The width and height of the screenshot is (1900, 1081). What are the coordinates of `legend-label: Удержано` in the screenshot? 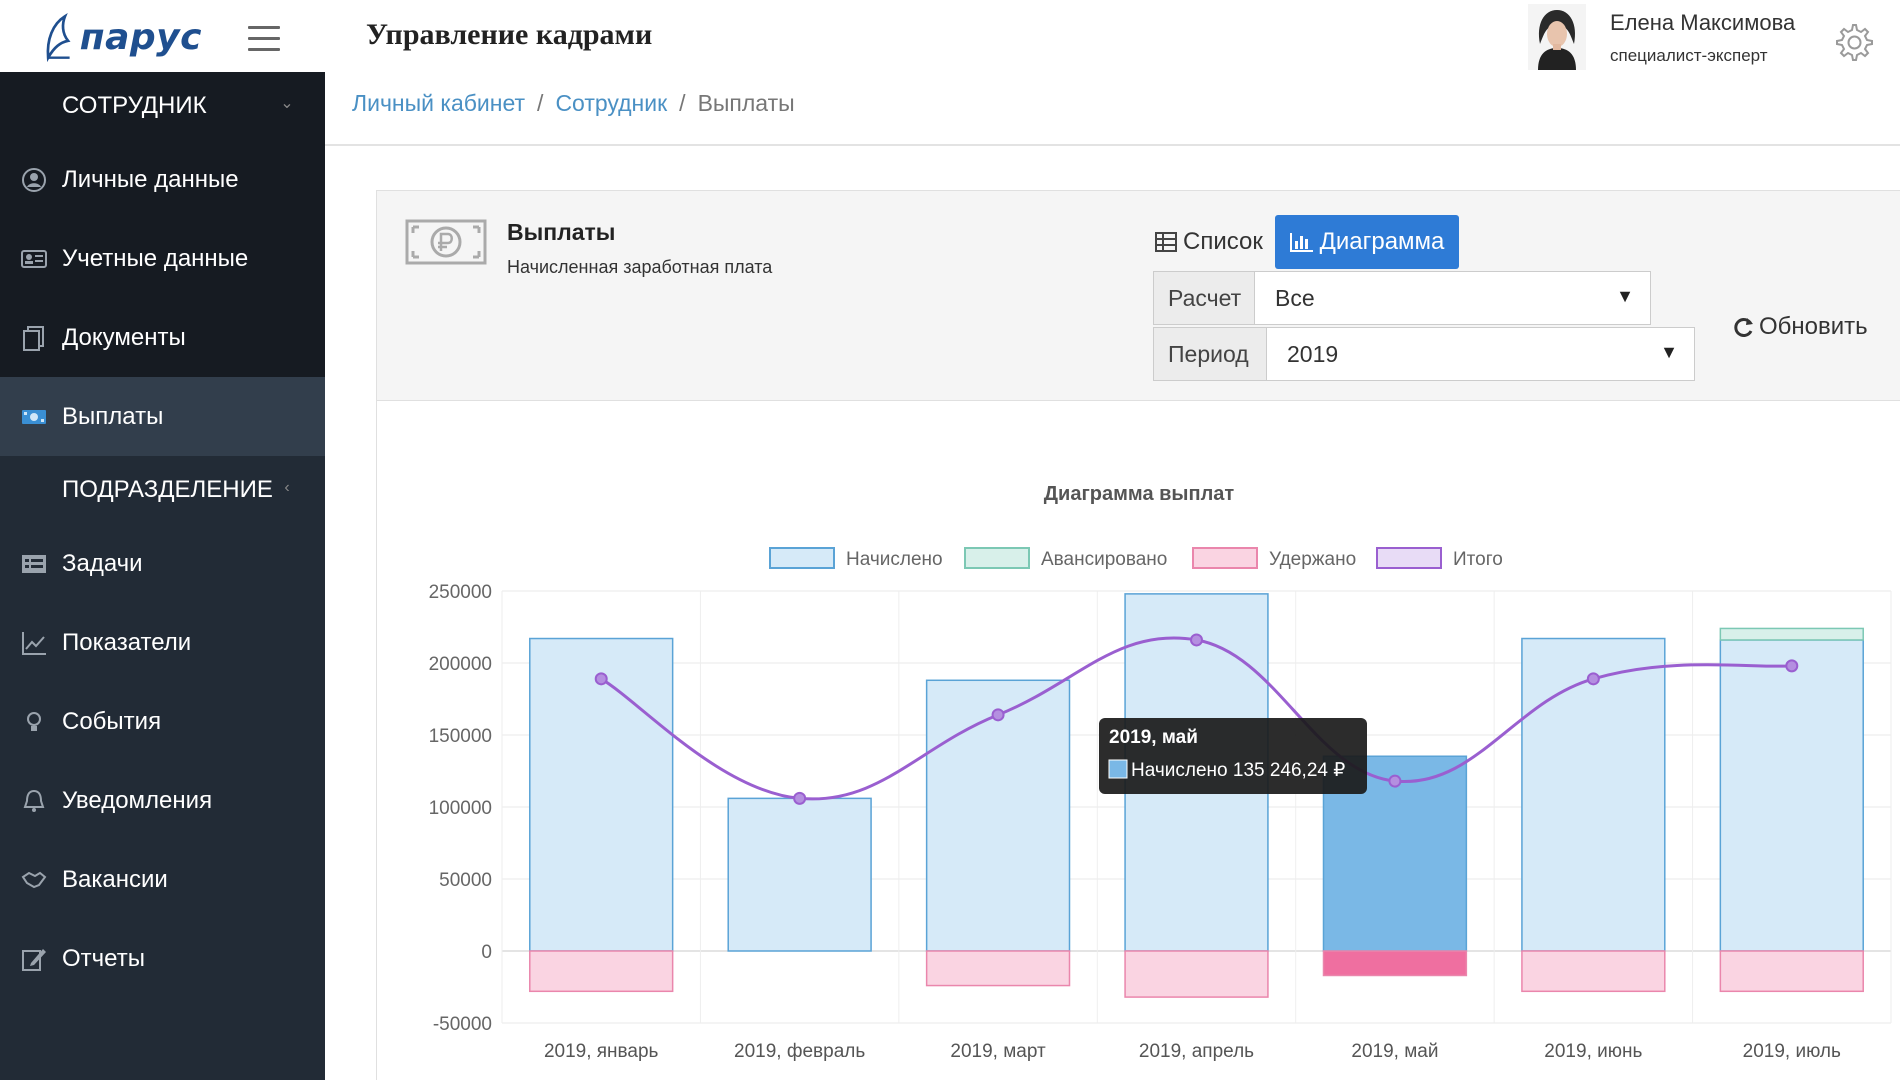 It's located at (1312, 559).